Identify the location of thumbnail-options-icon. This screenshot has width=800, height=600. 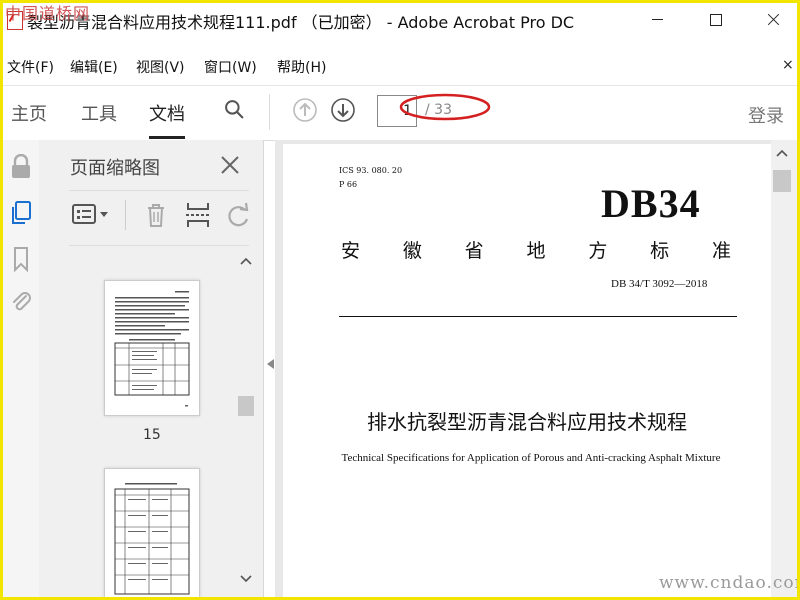
(91, 215).